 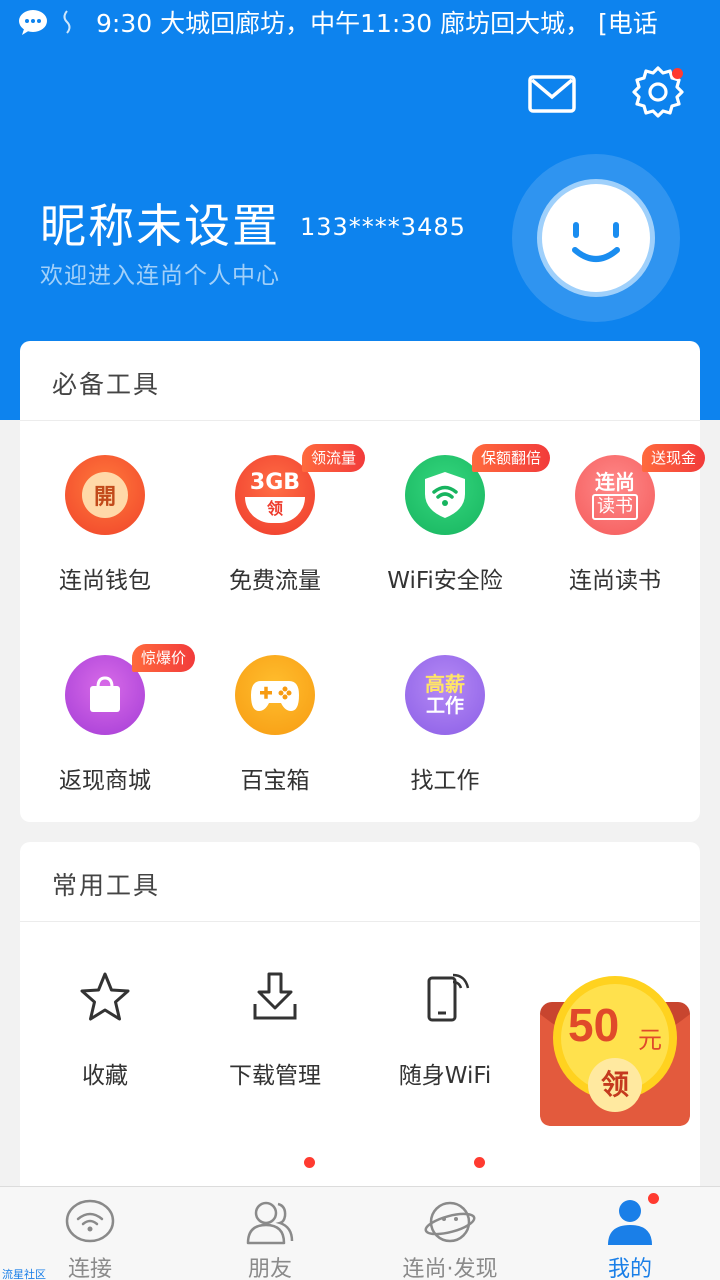 What do you see at coordinates (164, 658) in the screenshot?
I see `badge: 惊爆价` at bounding box center [164, 658].